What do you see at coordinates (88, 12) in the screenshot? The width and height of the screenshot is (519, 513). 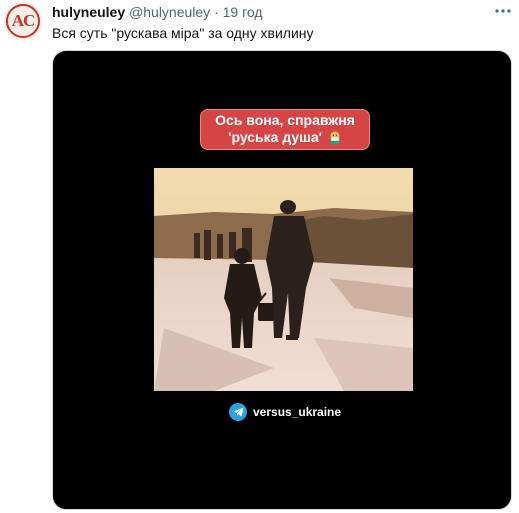 I see `display-name: hulyneuley` at bounding box center [88, 12].